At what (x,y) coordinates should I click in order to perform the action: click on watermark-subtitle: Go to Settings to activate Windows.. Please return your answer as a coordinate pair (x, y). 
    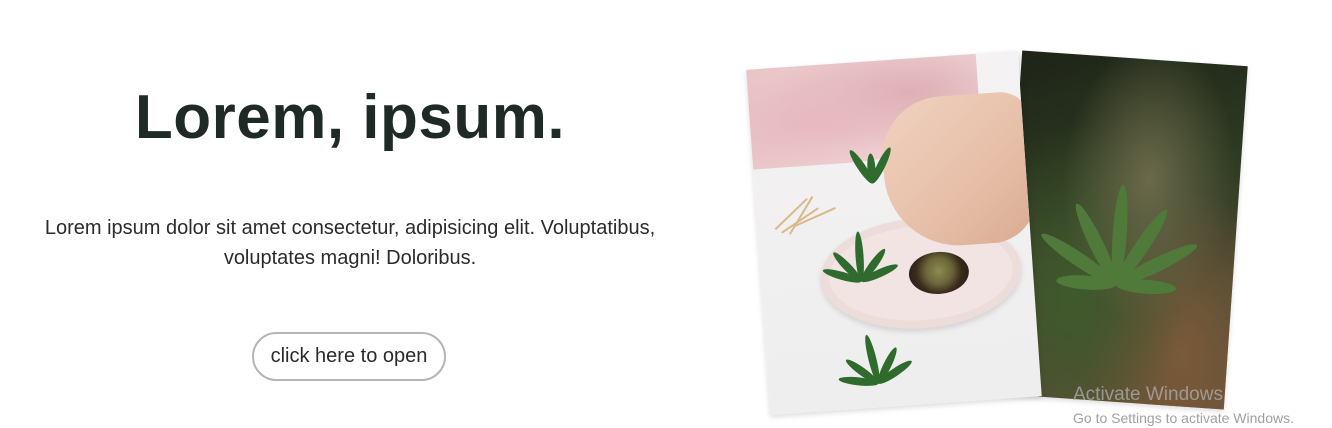
    Looking at the image, I should click on (1183, 418).